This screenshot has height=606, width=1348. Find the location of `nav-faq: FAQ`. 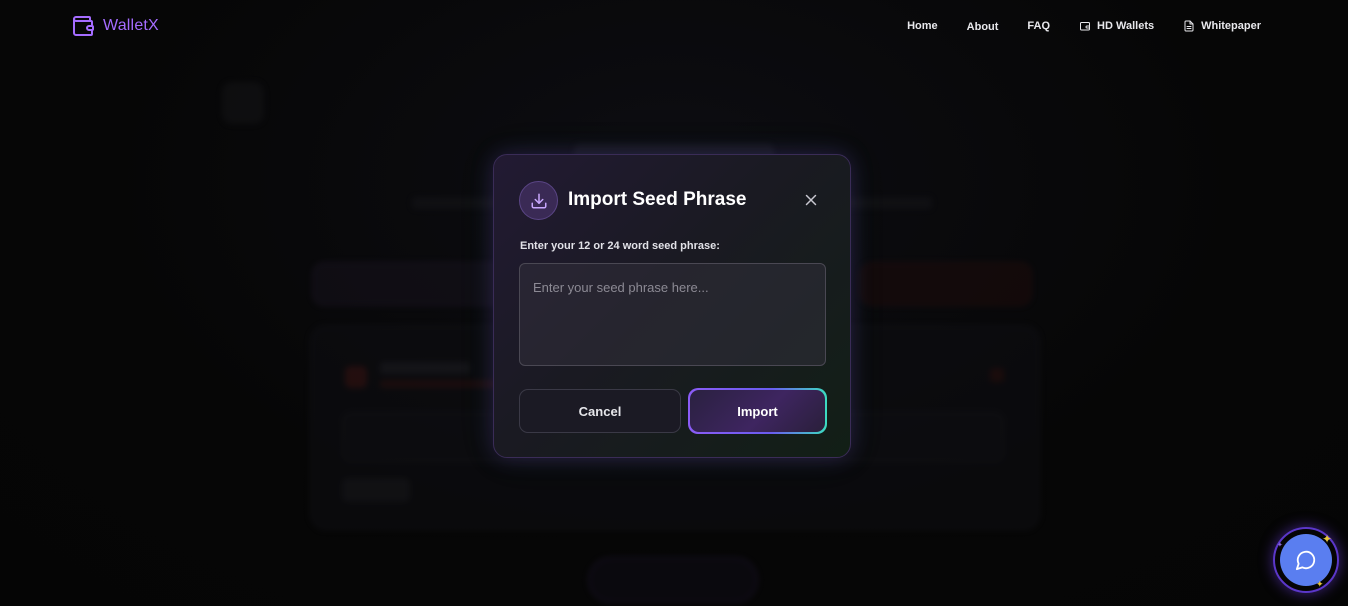

nav-faq: FAQ is located at coordinates (1038, 26).